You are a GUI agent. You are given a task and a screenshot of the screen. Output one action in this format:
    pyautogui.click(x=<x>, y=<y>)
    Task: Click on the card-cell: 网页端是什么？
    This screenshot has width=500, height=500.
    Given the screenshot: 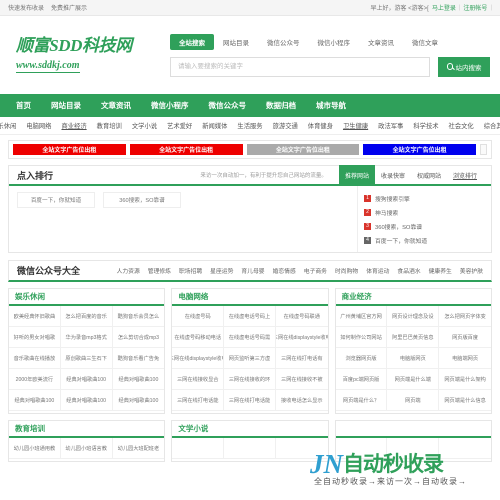 What is the action you would take?
    pyautogui.click(x=361, y=400)
    